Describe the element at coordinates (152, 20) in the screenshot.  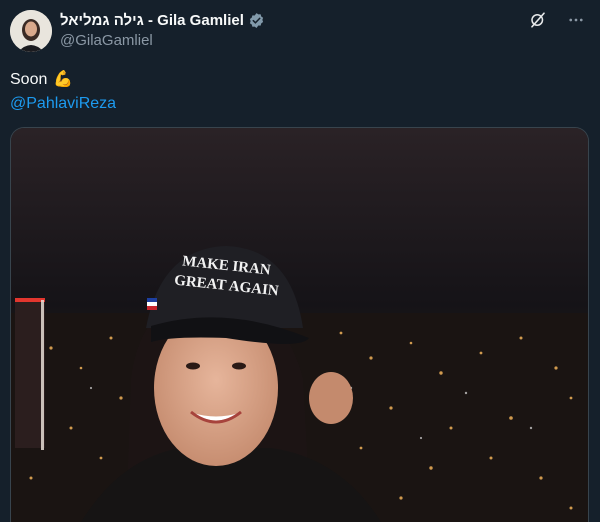
I see `display-name: גילה גמליאל - Gila Gamliel` at that location.